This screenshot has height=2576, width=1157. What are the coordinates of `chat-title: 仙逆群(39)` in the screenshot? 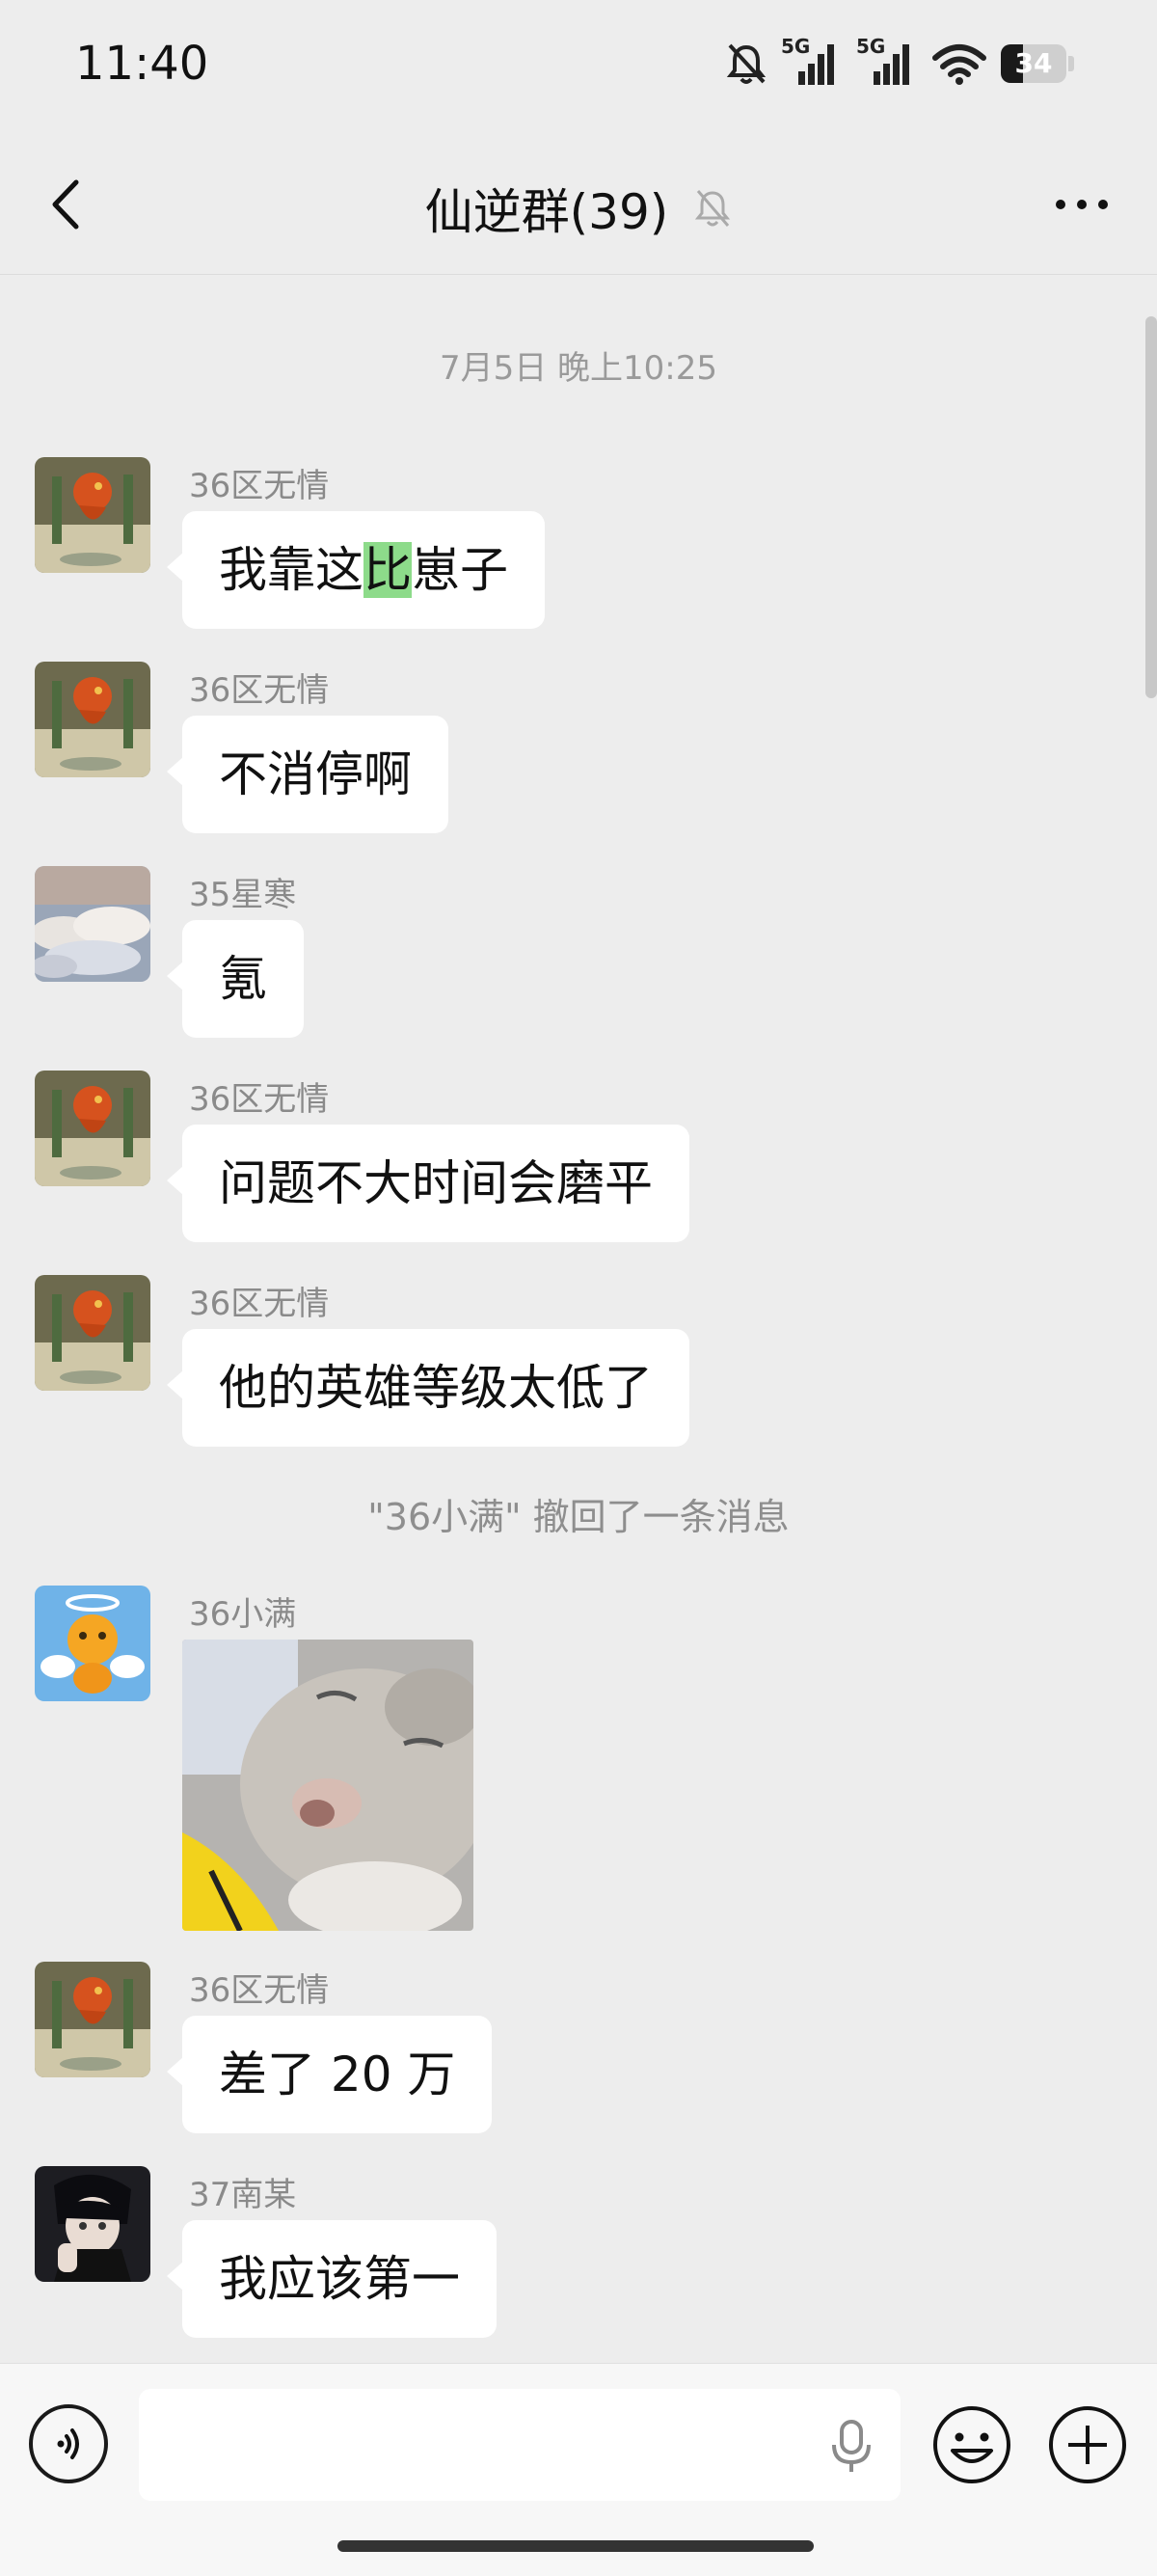 It's located at (546, 212).